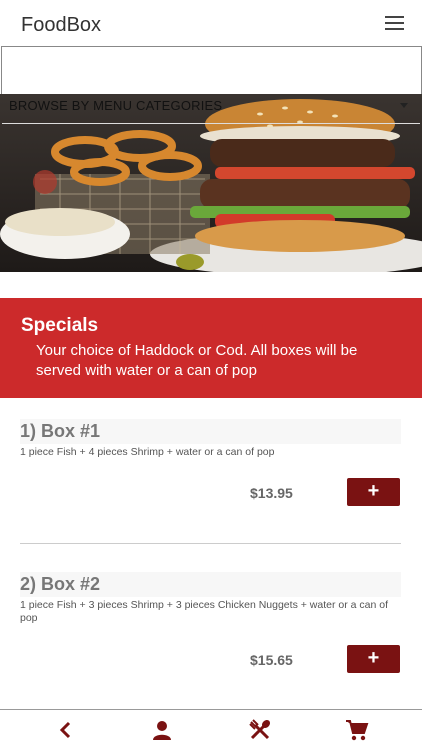  What do you see at coordinates (60, 325) in the screenshot?
I see `specials-title: Specials` at bounding box center [60, 325].